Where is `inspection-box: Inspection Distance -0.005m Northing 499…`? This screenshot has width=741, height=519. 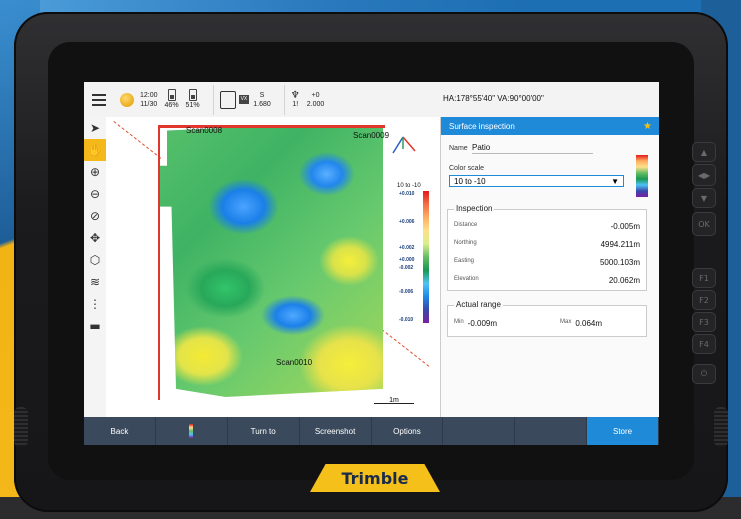 inspection-box: Inspection Distance -0.005m Northing 499… is located at coordinates (547, 247).